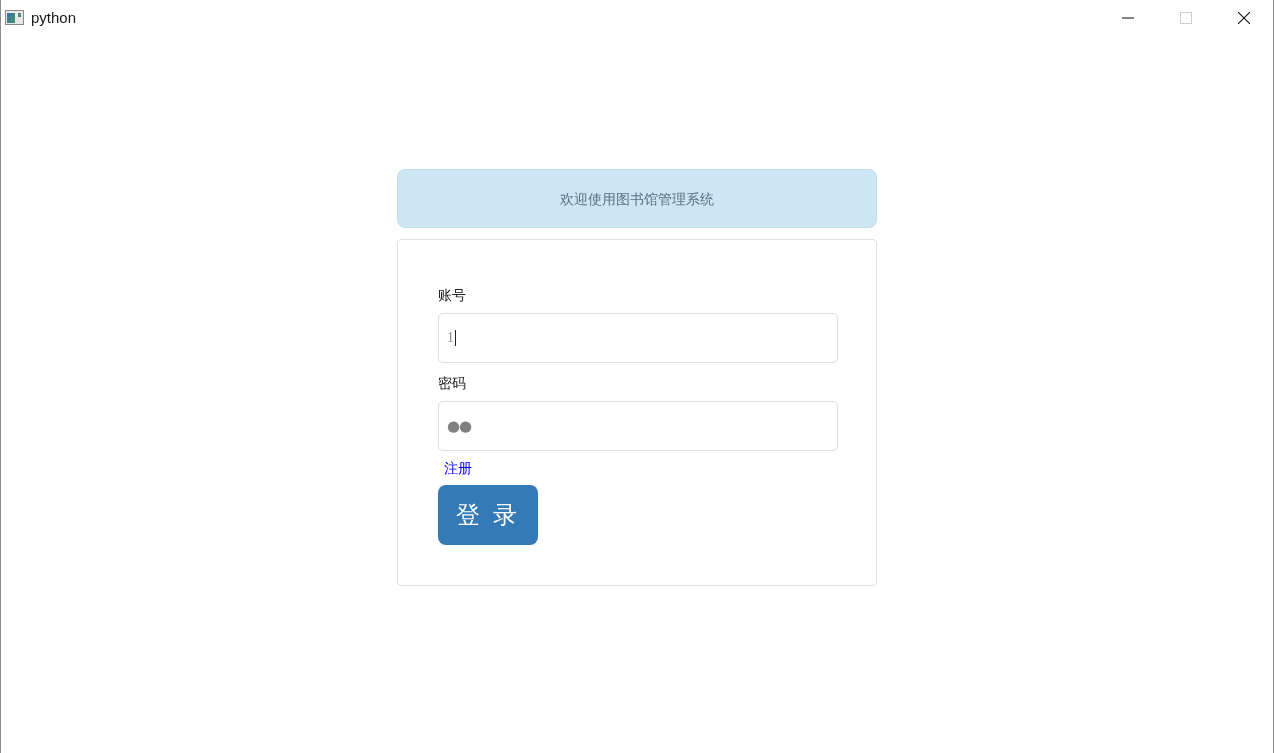  I want to click on window-title: python, so click(54, 17).